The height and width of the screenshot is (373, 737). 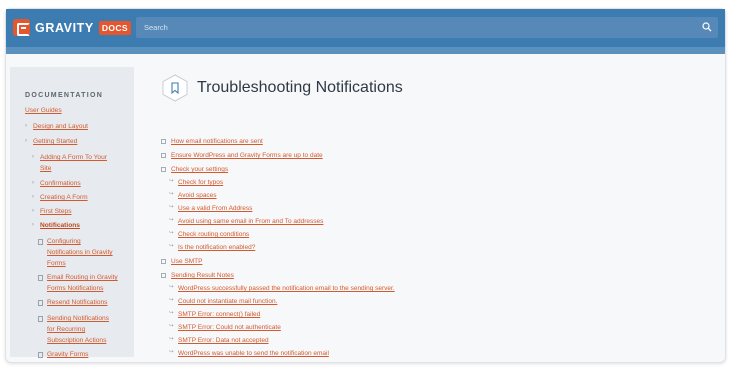 I want to click on toc-link-valid-from: Use a valid From Address, so click(x=215, y=208).